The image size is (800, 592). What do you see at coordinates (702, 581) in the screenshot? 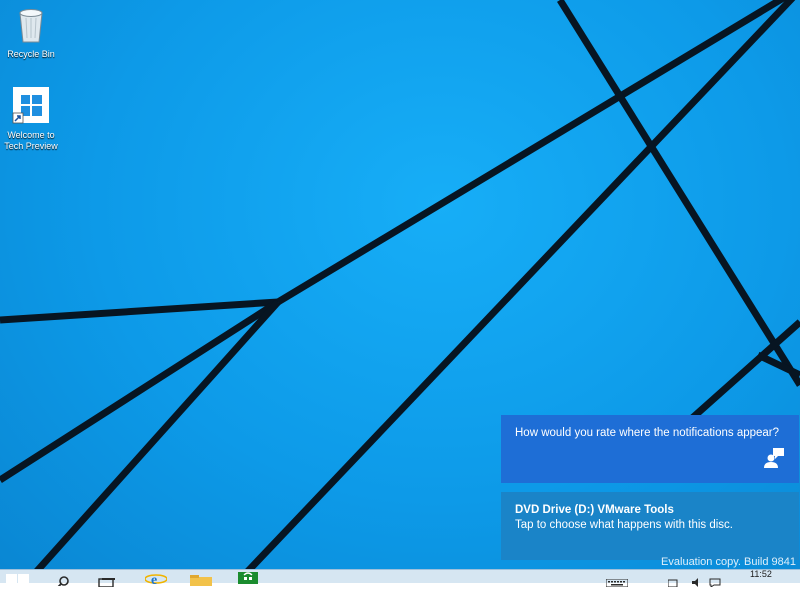
I see `system-tray` at bounding box center [702, 581].